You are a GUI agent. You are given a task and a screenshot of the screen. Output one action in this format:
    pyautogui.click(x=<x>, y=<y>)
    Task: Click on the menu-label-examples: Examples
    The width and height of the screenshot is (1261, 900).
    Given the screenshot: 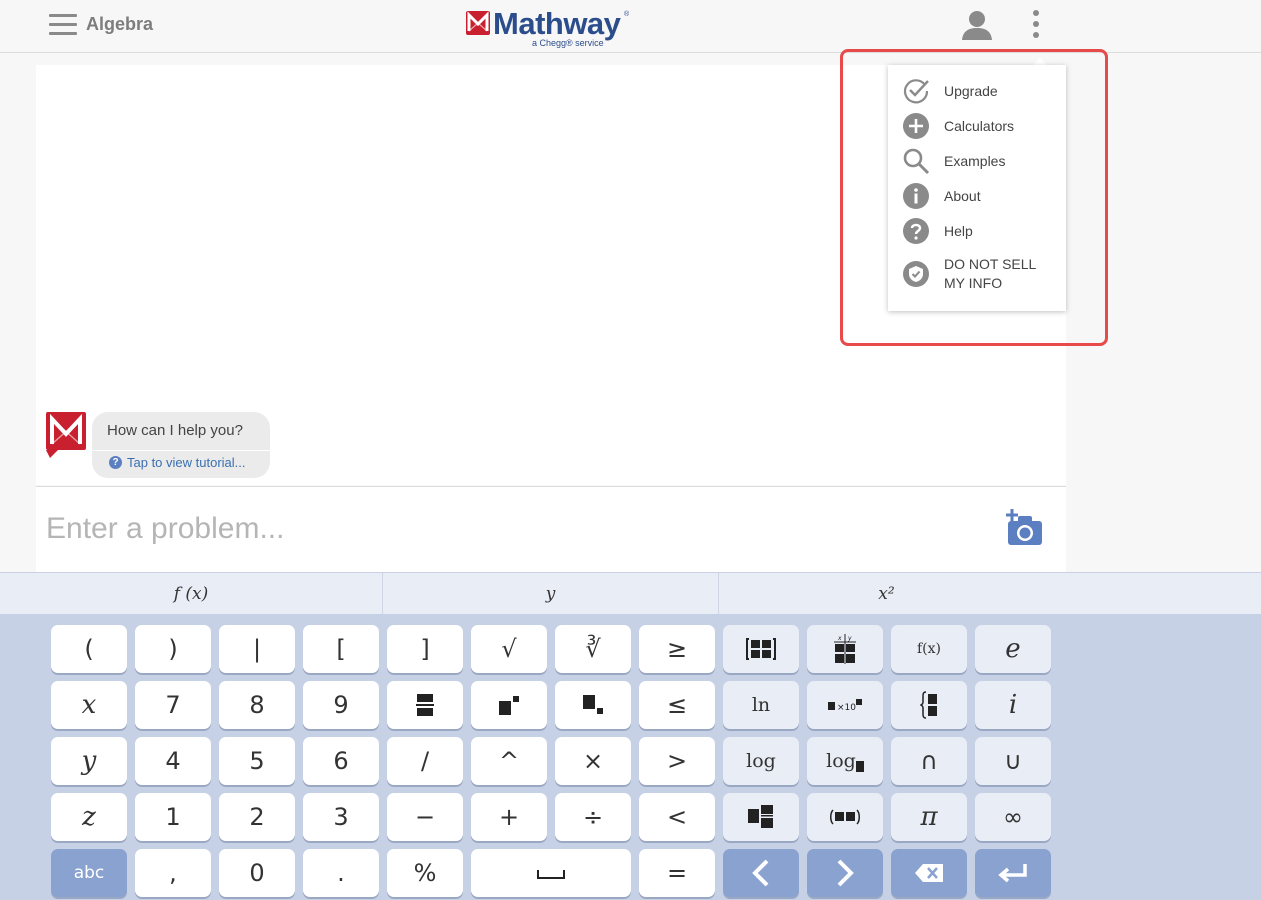 What is the action you would take?
    pyautogui.click(x=975, y=160)
    